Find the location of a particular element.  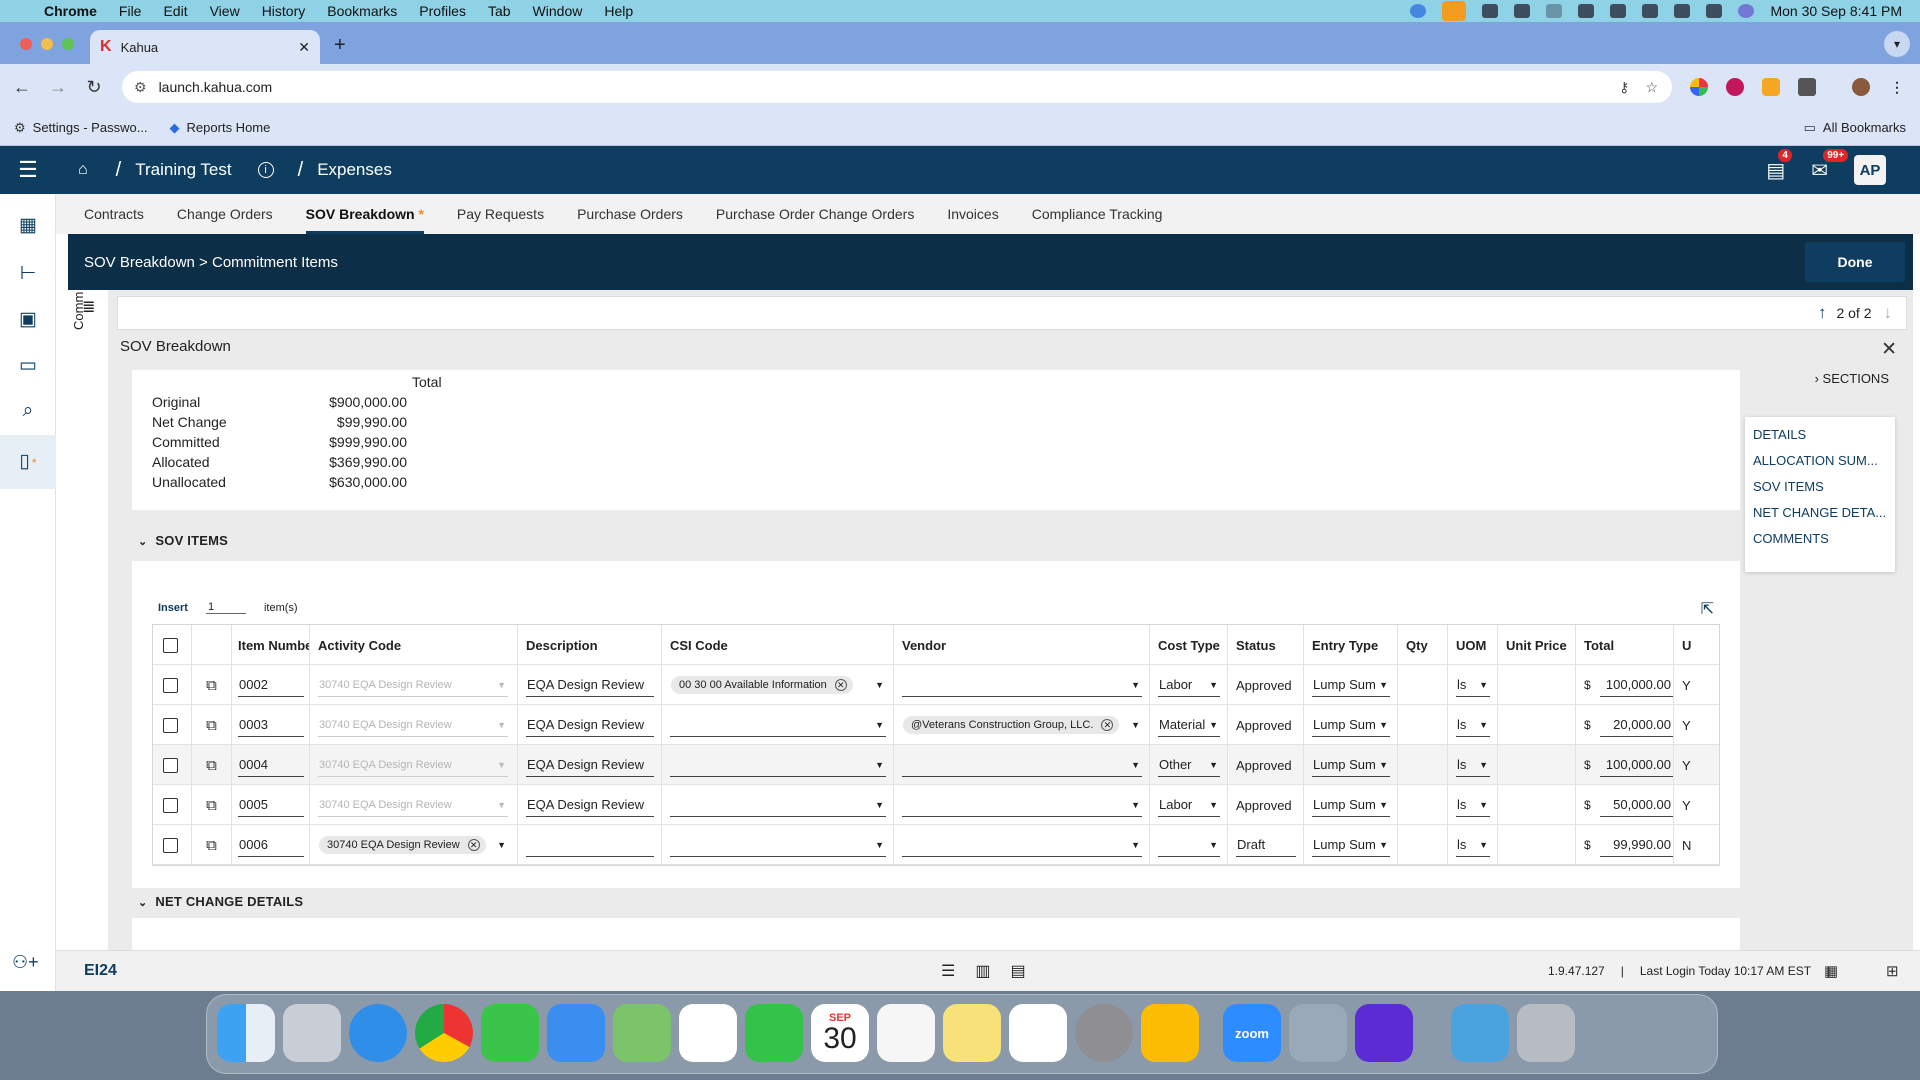

item-number-input: 0003 is located at coordinates (271, 725).